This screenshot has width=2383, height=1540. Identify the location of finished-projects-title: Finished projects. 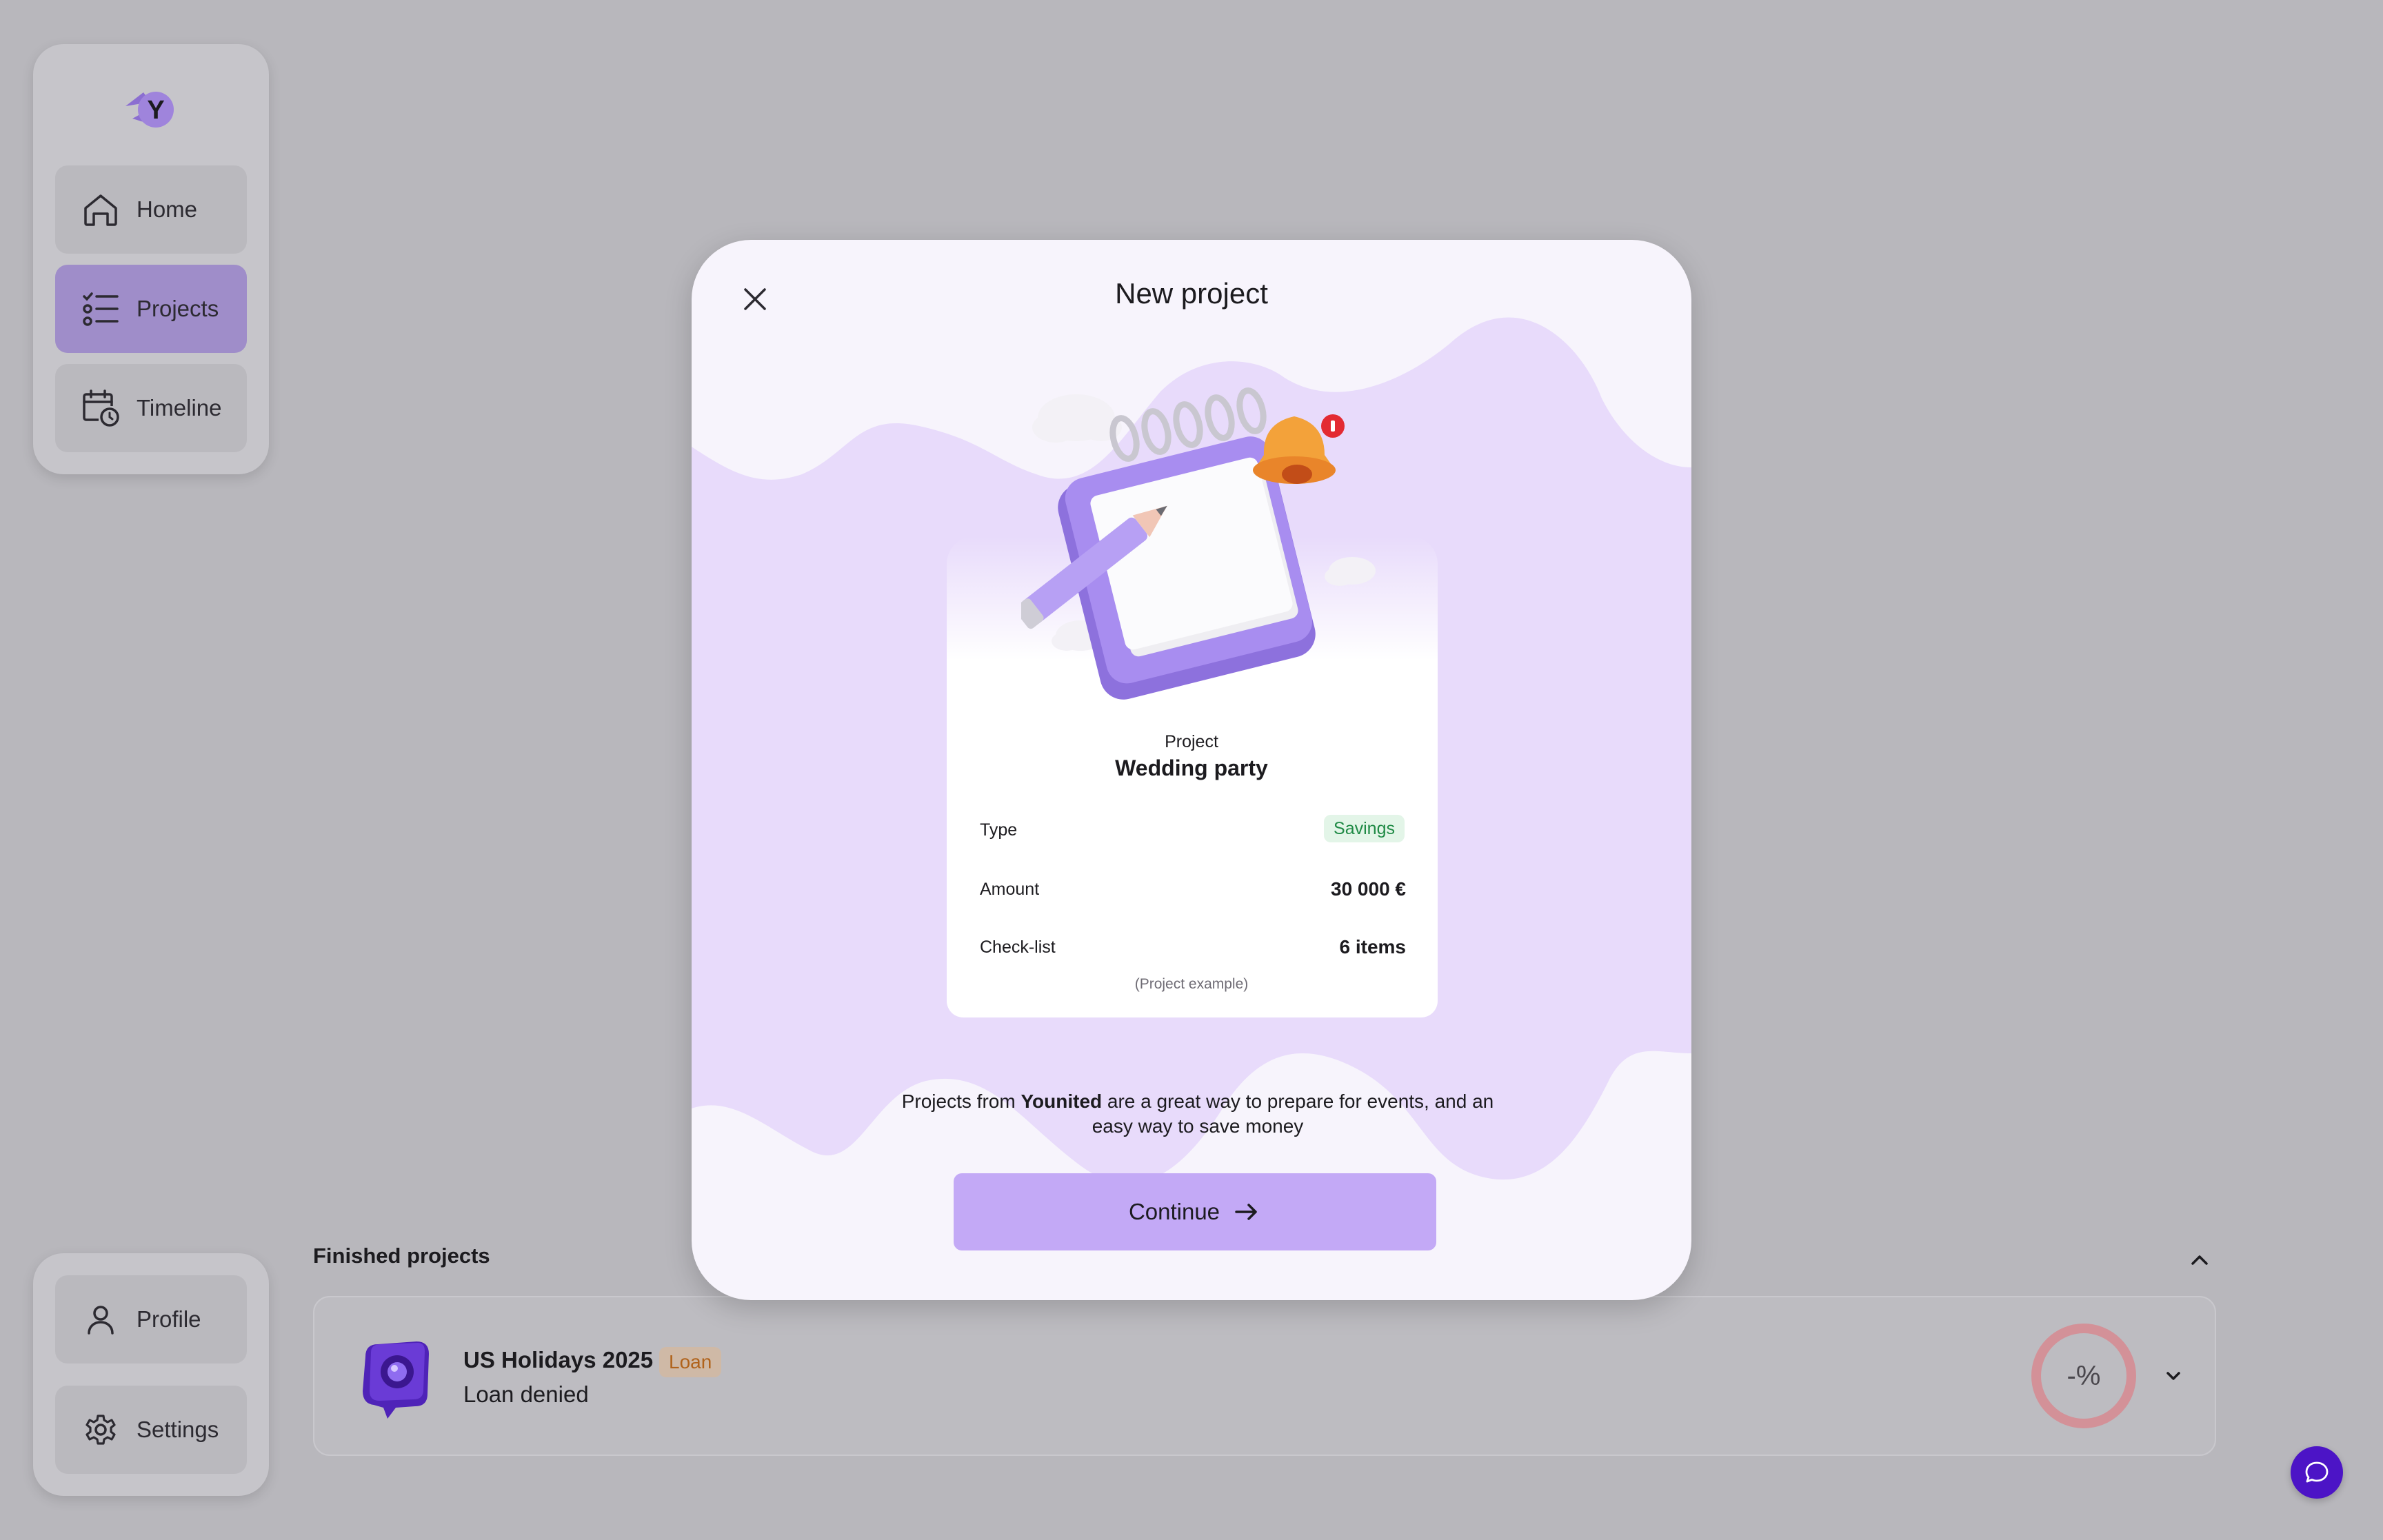
(401, 1256).